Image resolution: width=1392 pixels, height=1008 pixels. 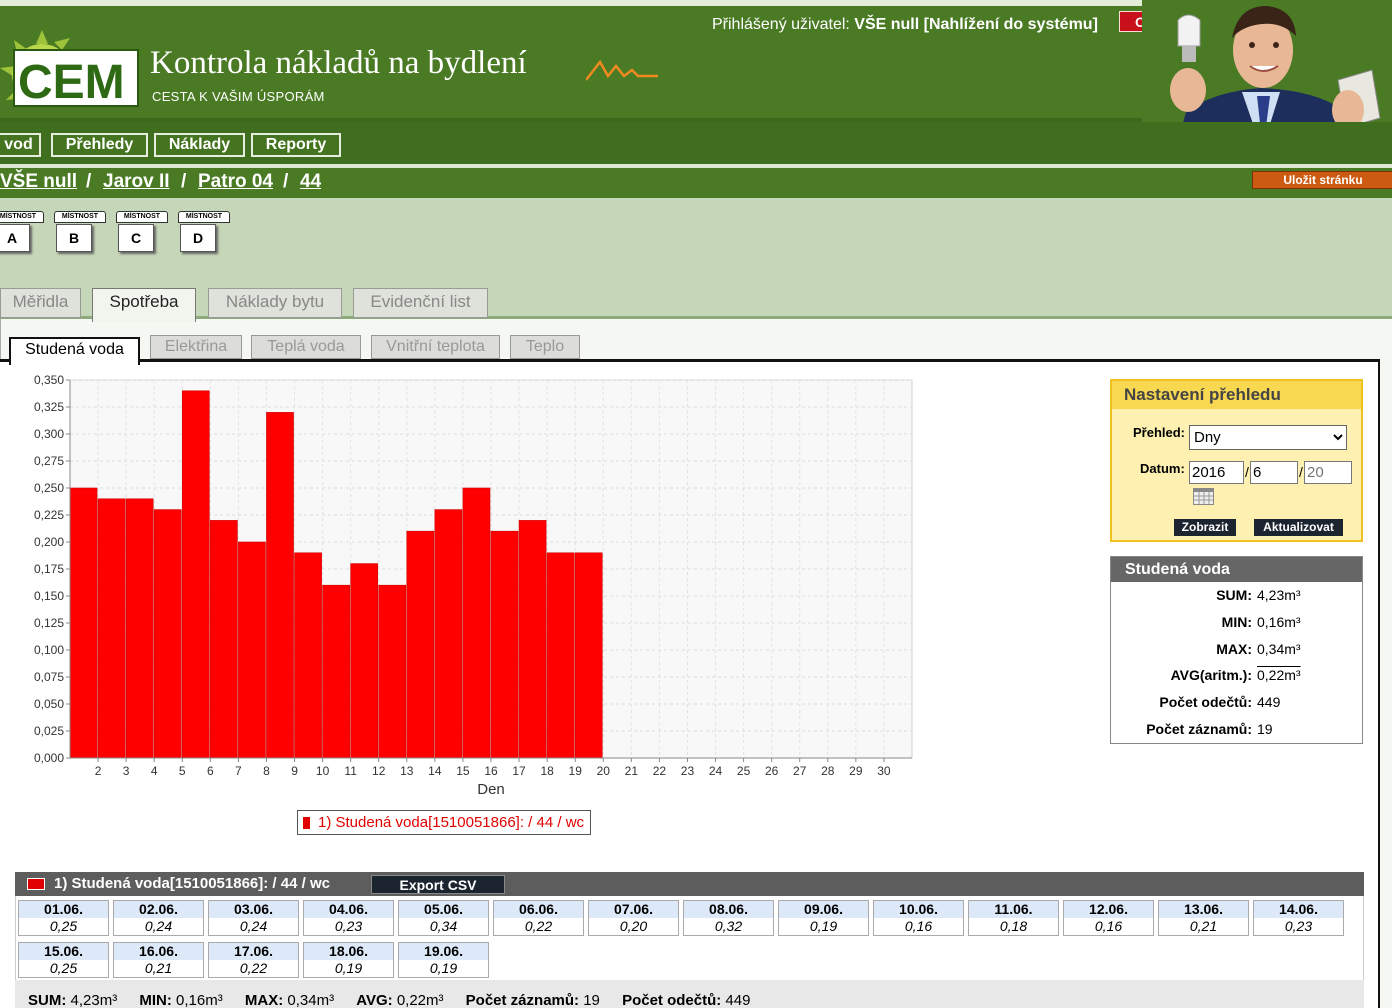 I want to click on save-page-button: Uložit stránku, so click(x=1322, y=180).